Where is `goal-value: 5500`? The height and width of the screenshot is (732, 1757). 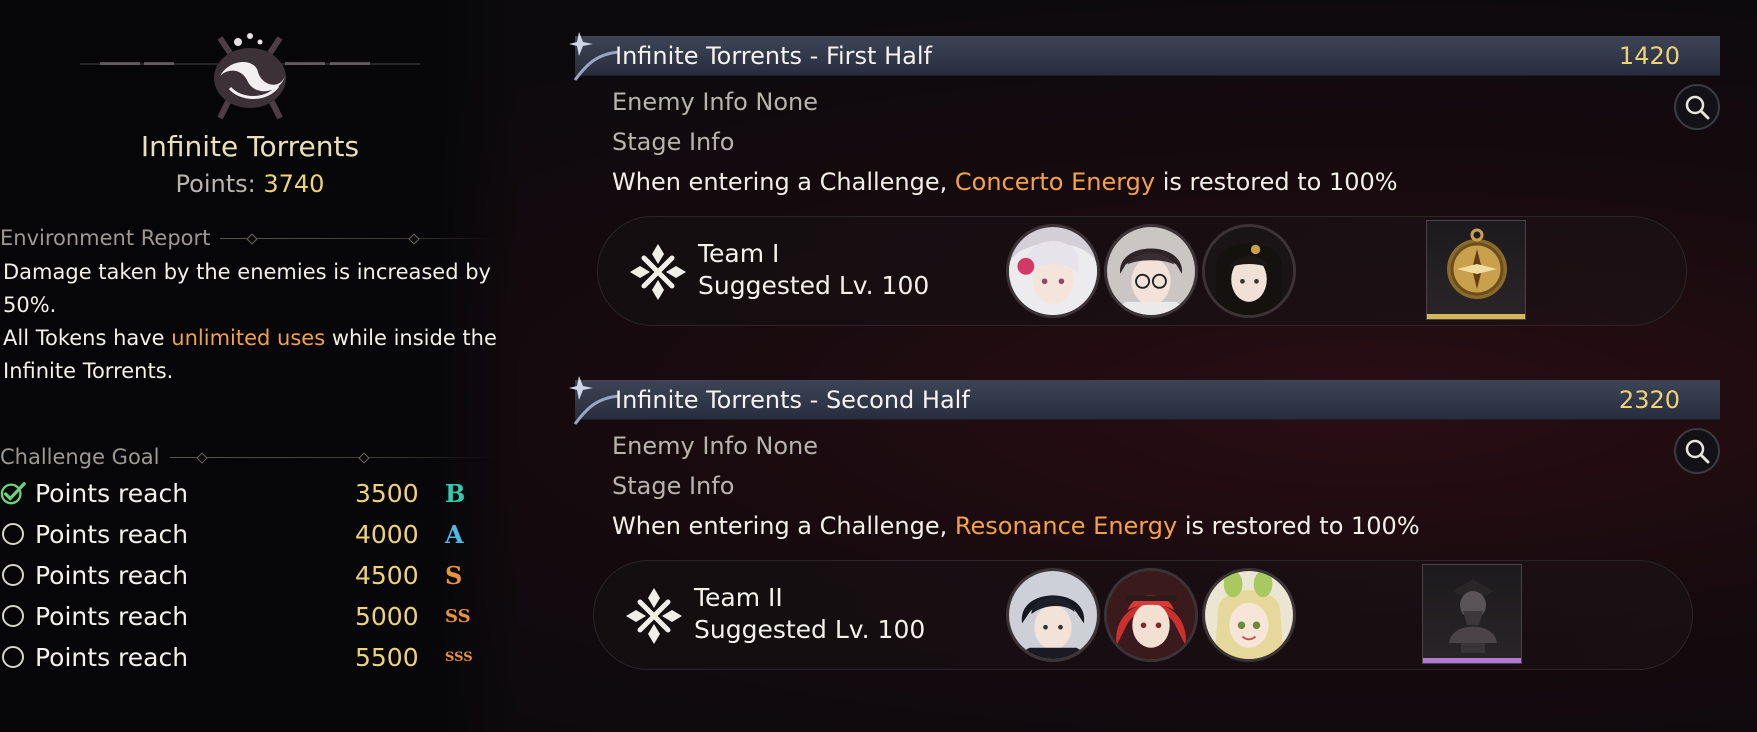 goal-value: 5500 is located at coordinates (387, 657).